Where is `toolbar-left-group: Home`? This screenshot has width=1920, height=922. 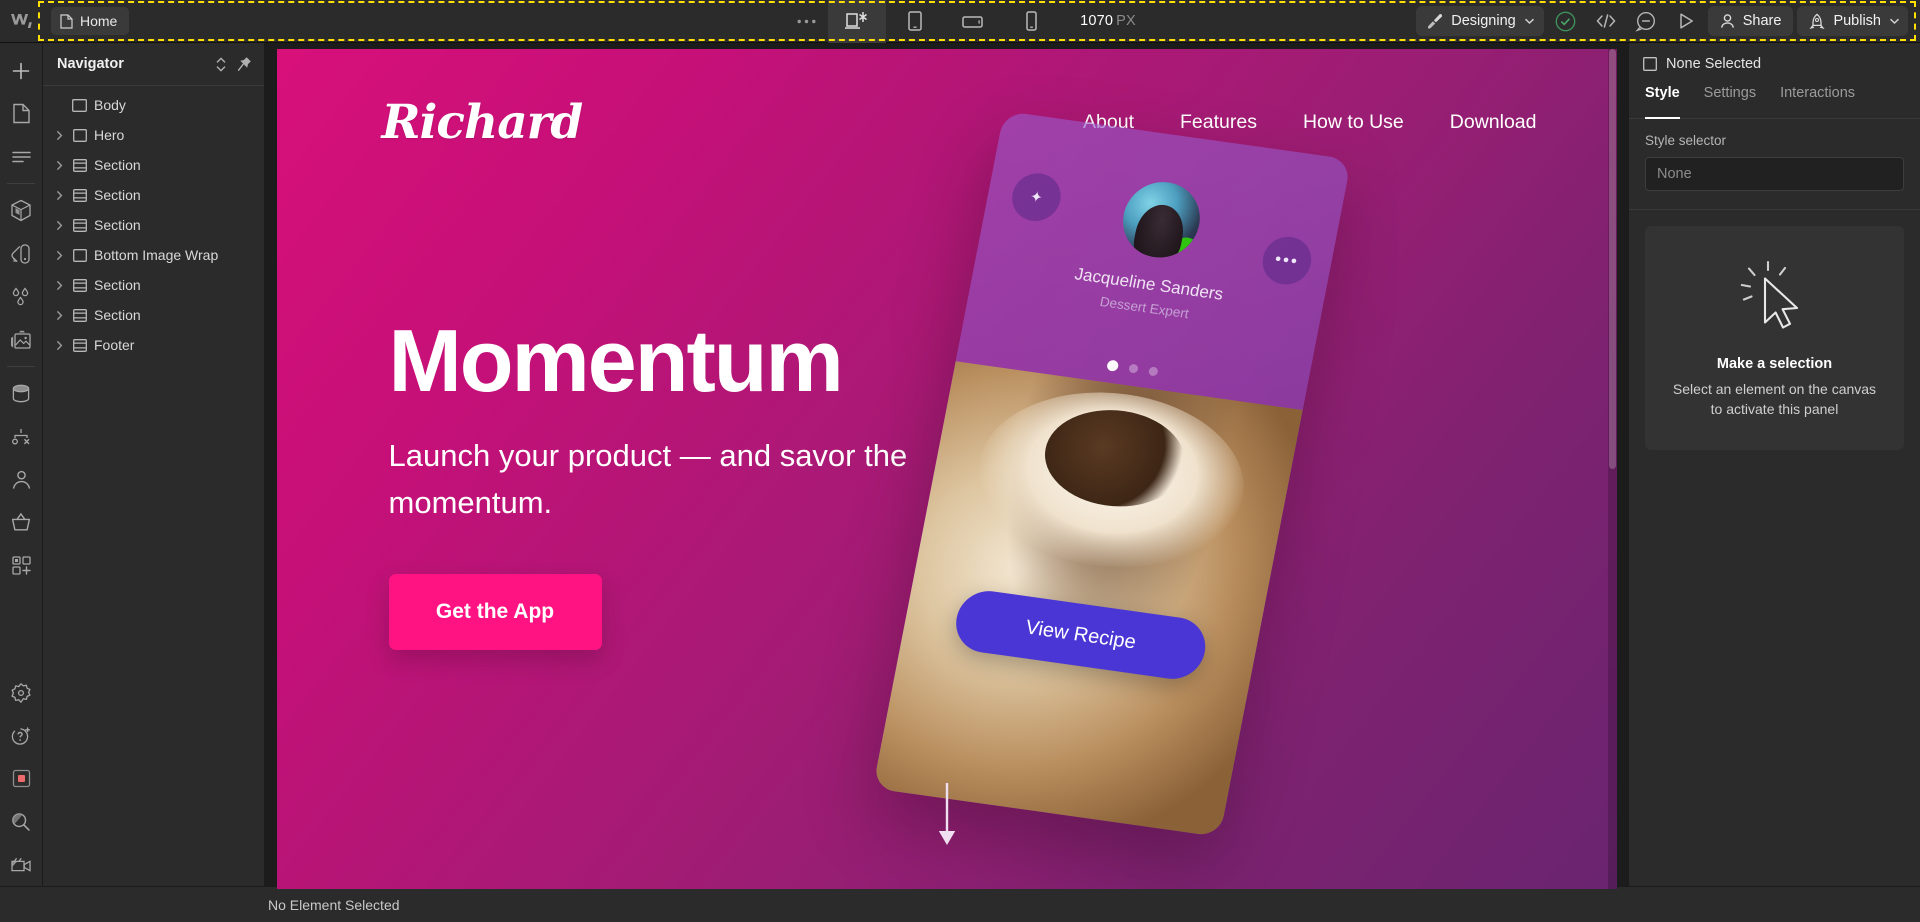
toolbar-left-group: Home is located at coordinates (86, 21).